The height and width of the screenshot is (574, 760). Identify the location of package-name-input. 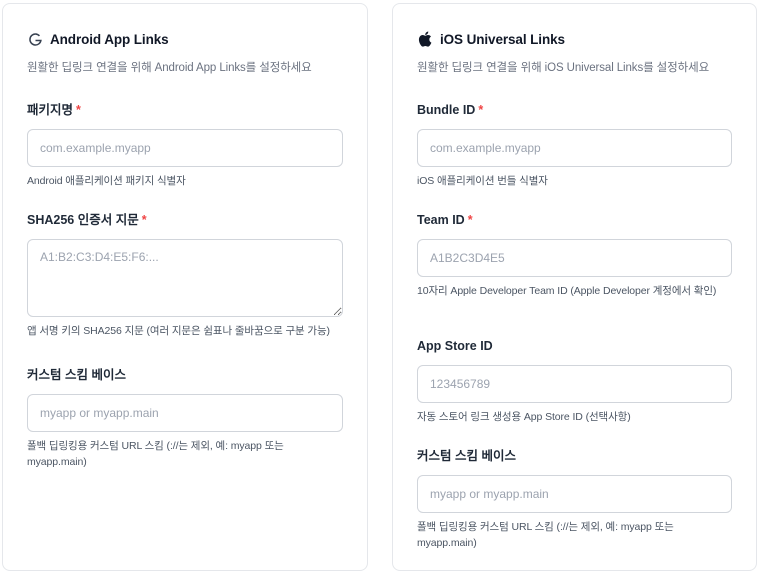
(185, 148).